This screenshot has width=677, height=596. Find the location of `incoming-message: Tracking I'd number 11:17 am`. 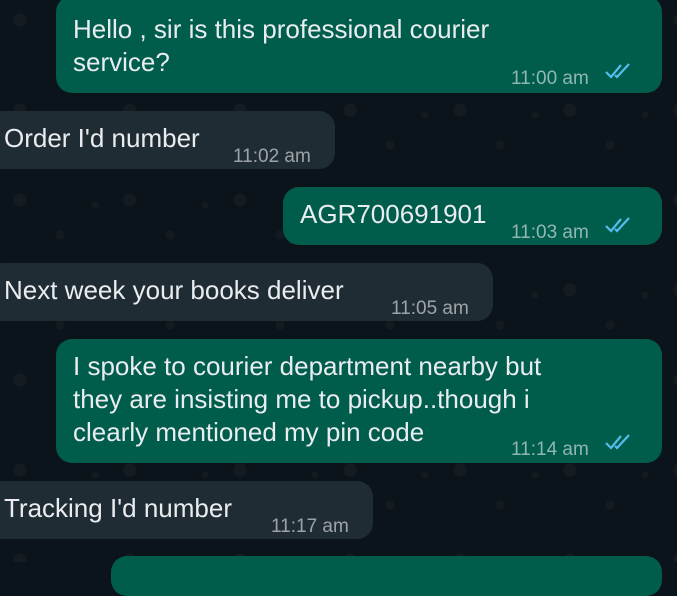

incoming-message: Tracking I'd number 11:17 am is located at coordinates (186, 510).